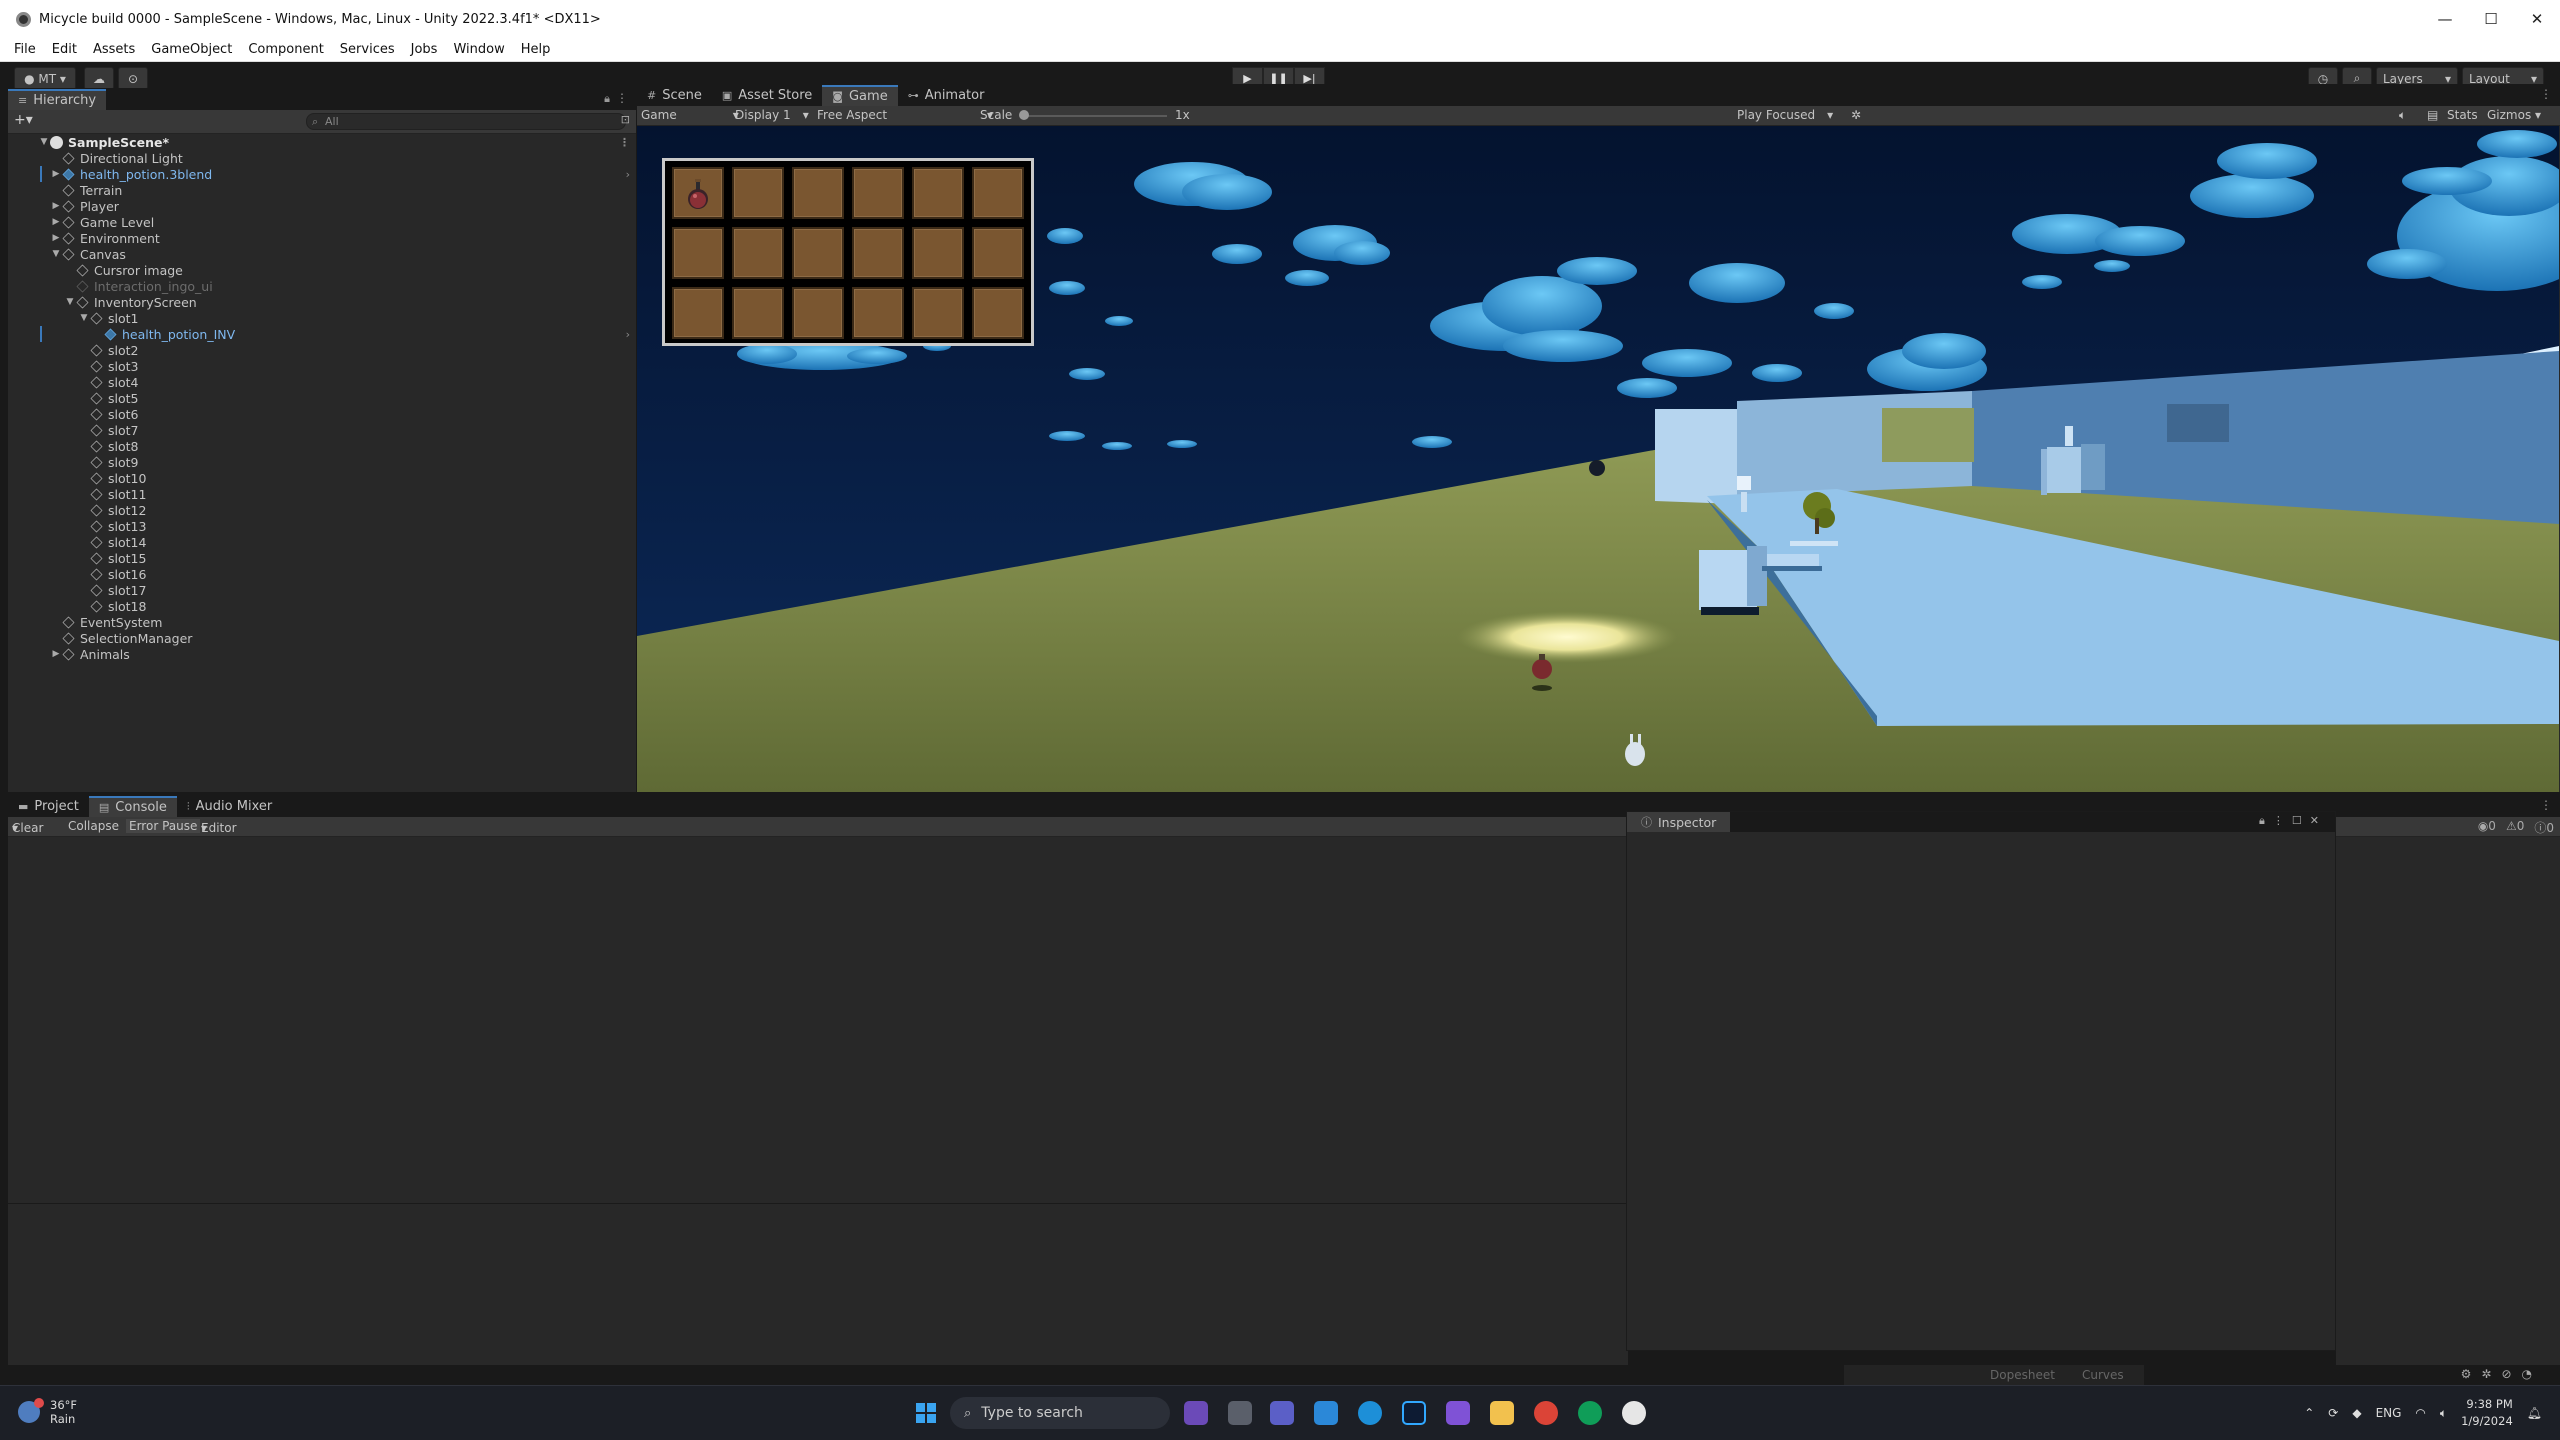 Image resolution: width=2560 pixels, height=1440 pixels. What do you see at coordinates (946, 95) in the screenshot?
I see `tab-animator: ⊶ Animator` at bounding box center [946, 95].